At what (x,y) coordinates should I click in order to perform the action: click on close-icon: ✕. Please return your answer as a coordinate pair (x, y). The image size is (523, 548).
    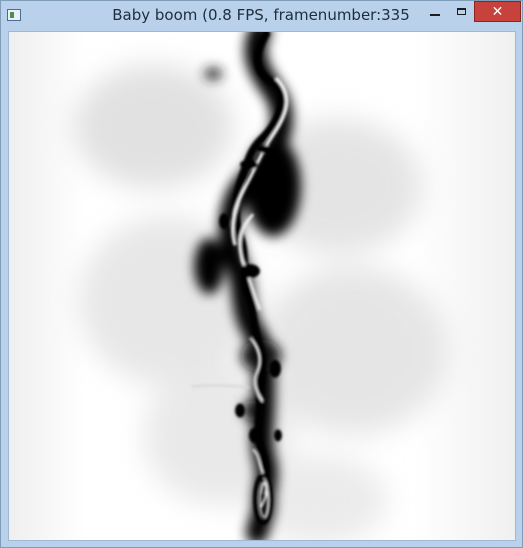
    Looking at the image, I should click on (497, 11).